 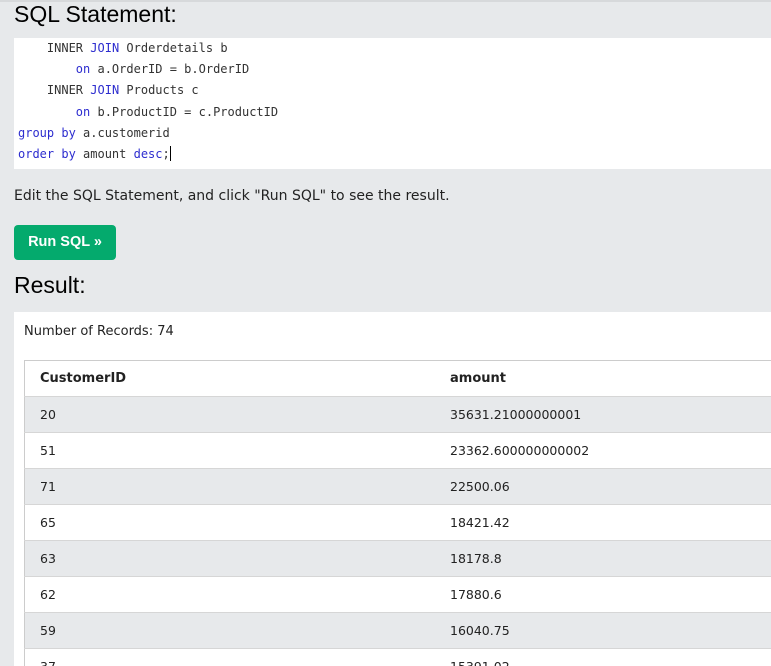 What do you see at coordinates (170, 153) in the screenshot?
I see `text-cursor` at bounding box center [170, 153].